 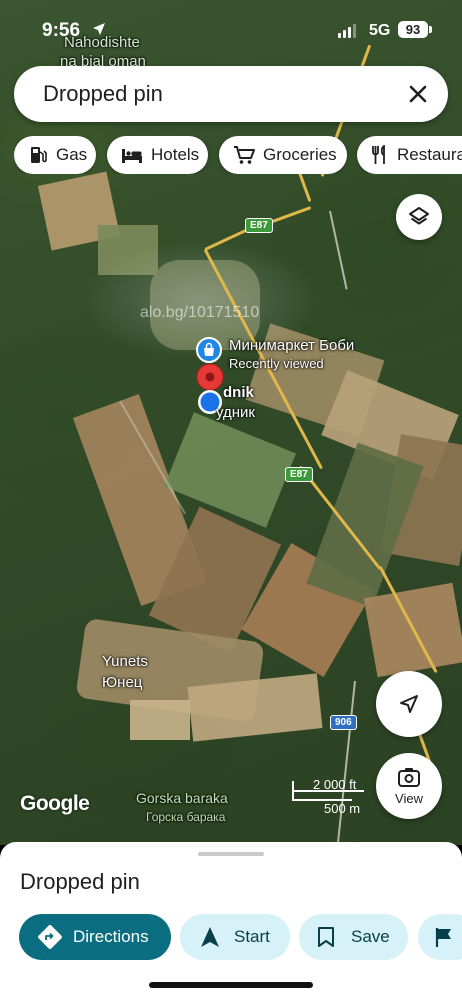 I want to click on yunets-label-cyrillic: Юнец, so click(x=122, y=682).